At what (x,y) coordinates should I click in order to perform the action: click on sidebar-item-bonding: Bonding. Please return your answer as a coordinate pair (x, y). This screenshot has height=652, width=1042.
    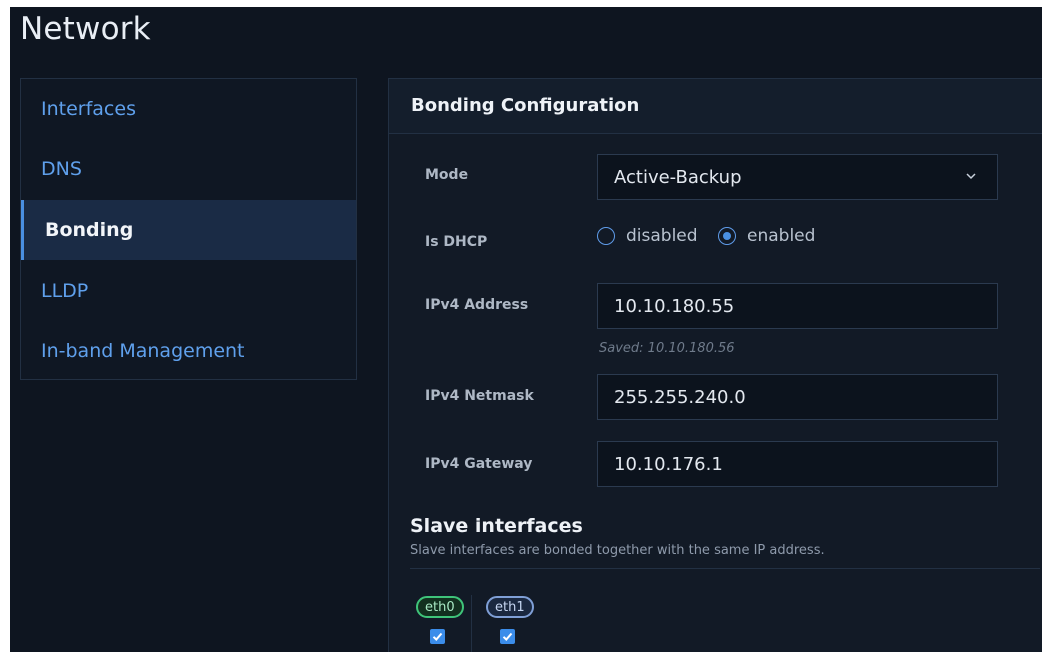
    Looking at the image, I should click on (188, 230).